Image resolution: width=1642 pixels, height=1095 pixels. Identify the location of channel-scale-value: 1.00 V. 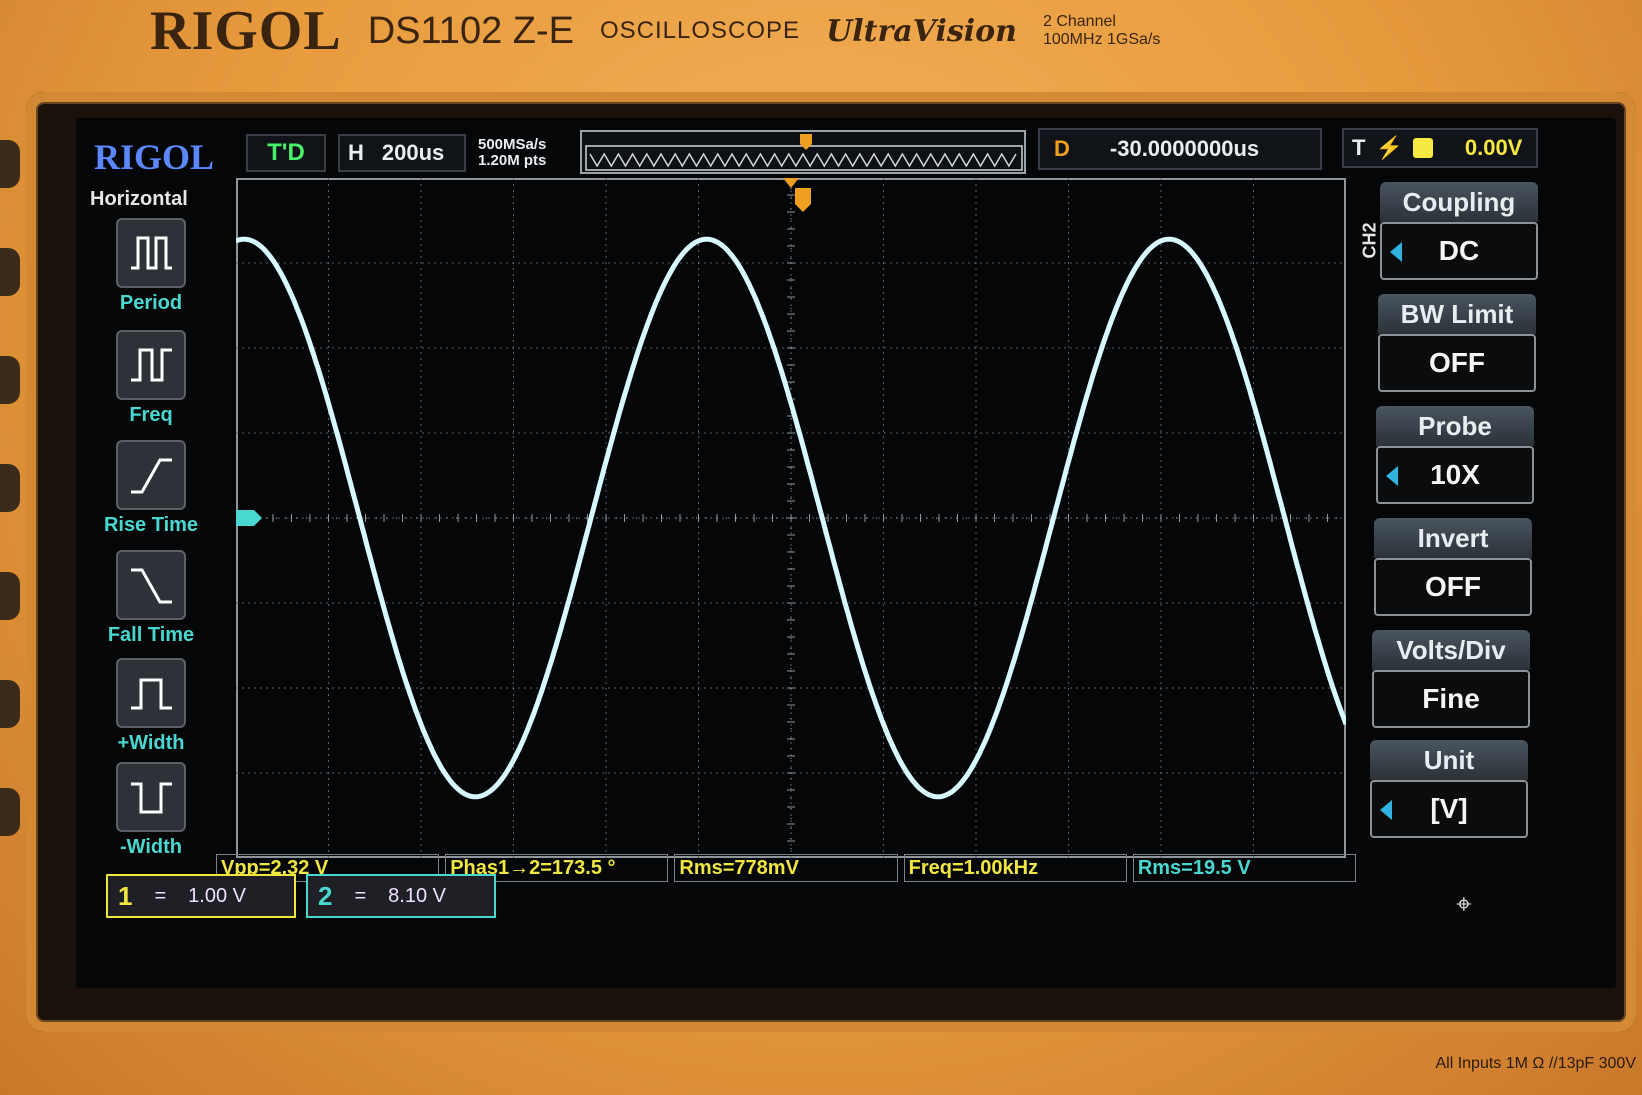
(217, 895).